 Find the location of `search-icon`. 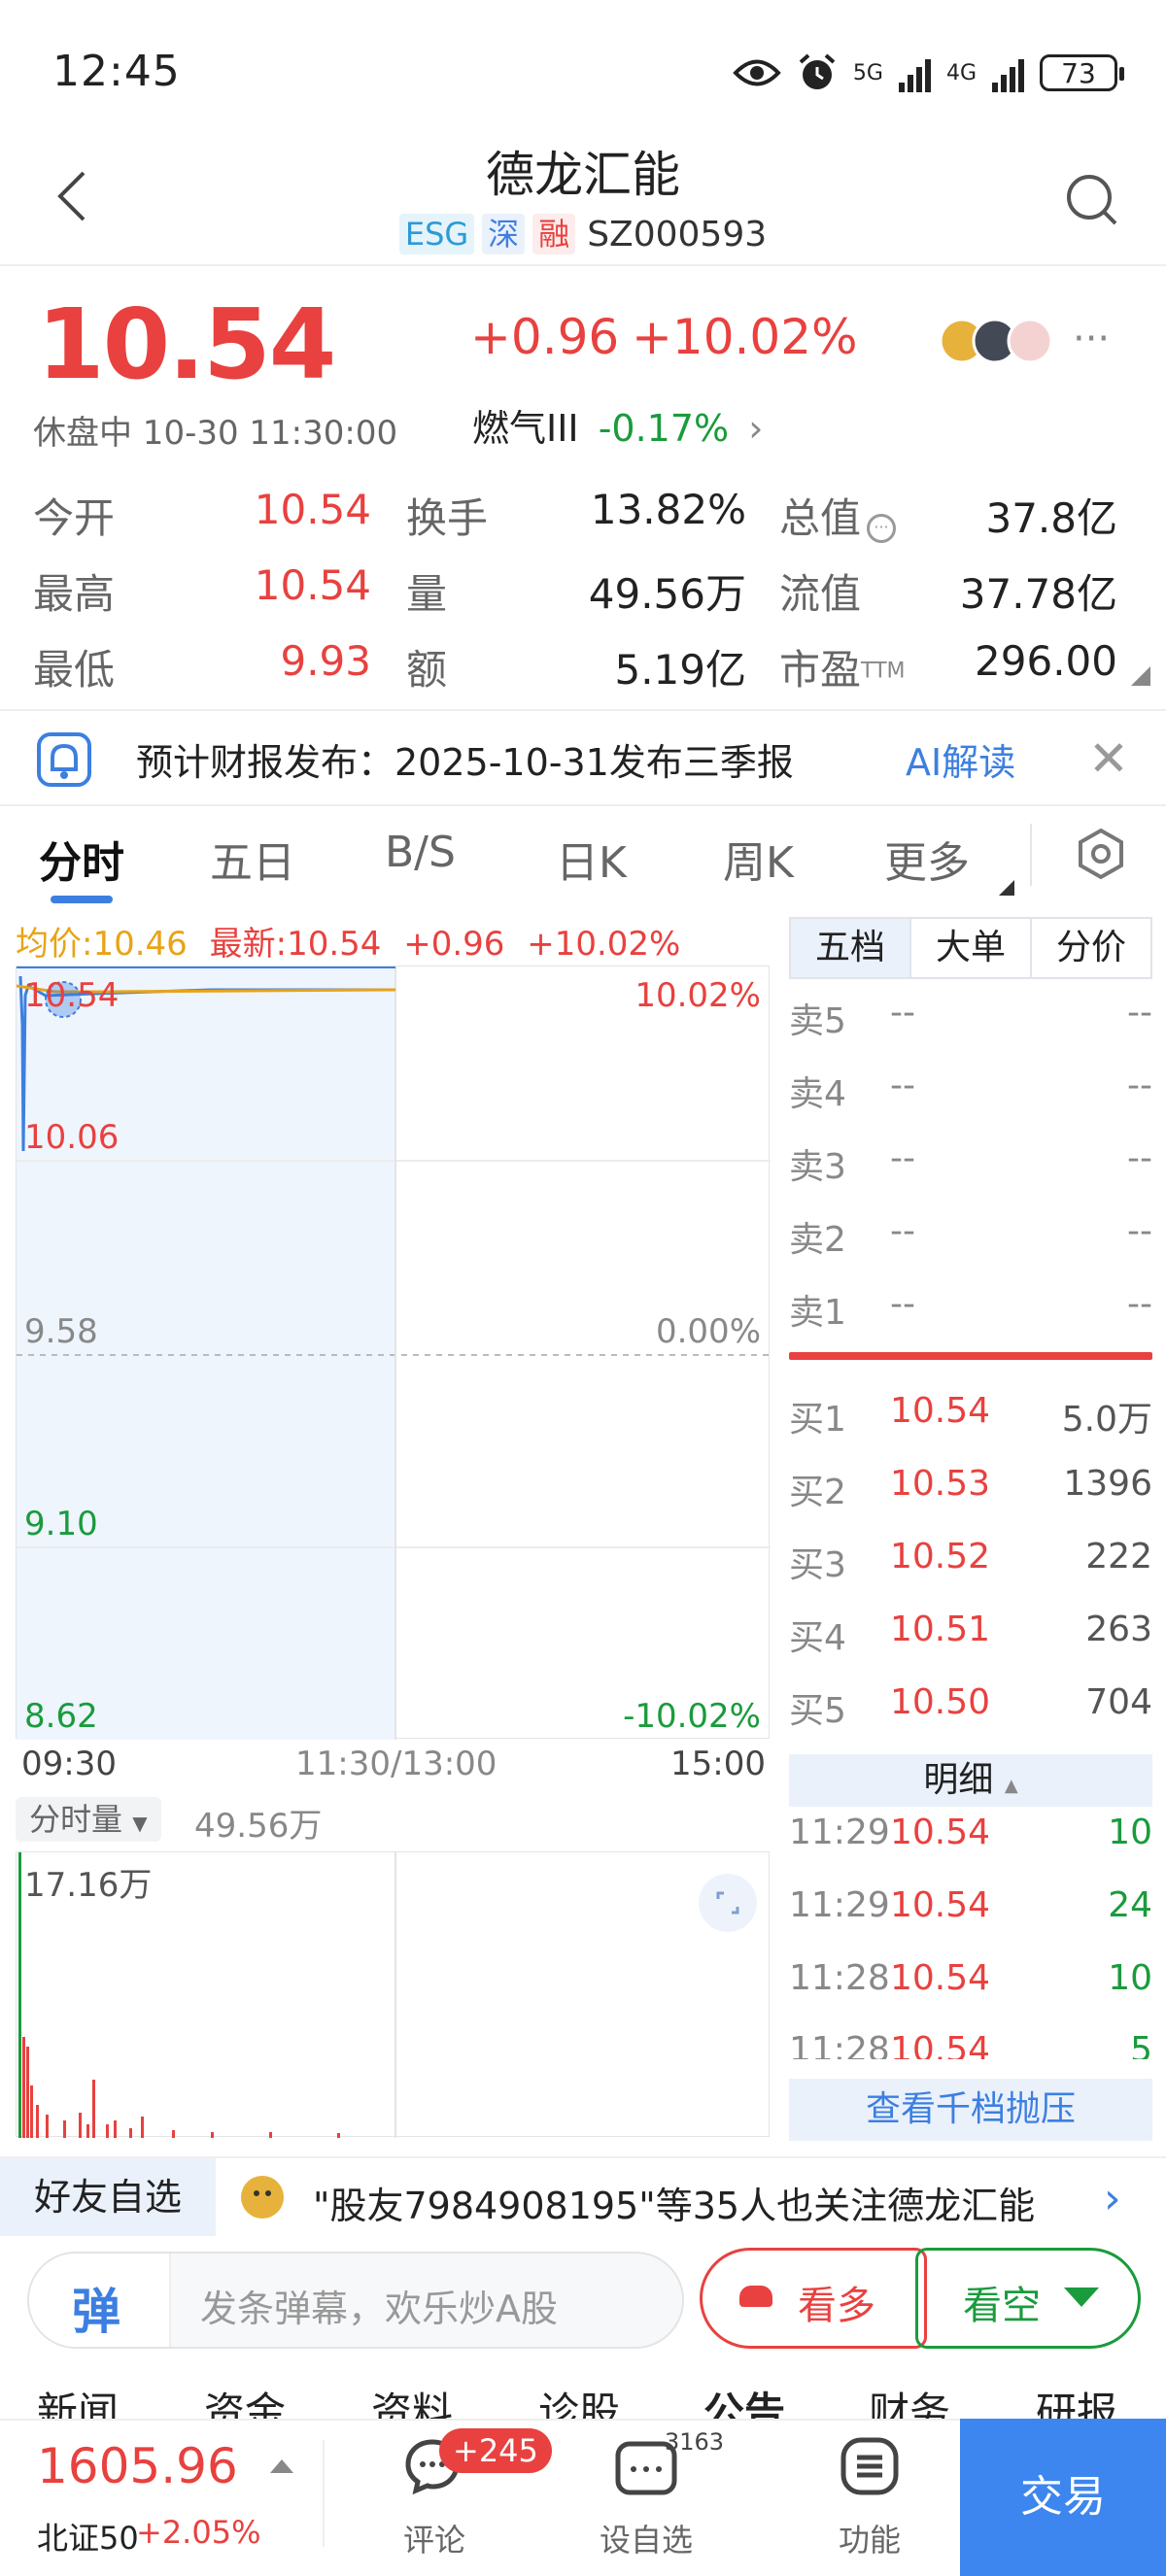

search-icon is located at coordinates (1092, 200).